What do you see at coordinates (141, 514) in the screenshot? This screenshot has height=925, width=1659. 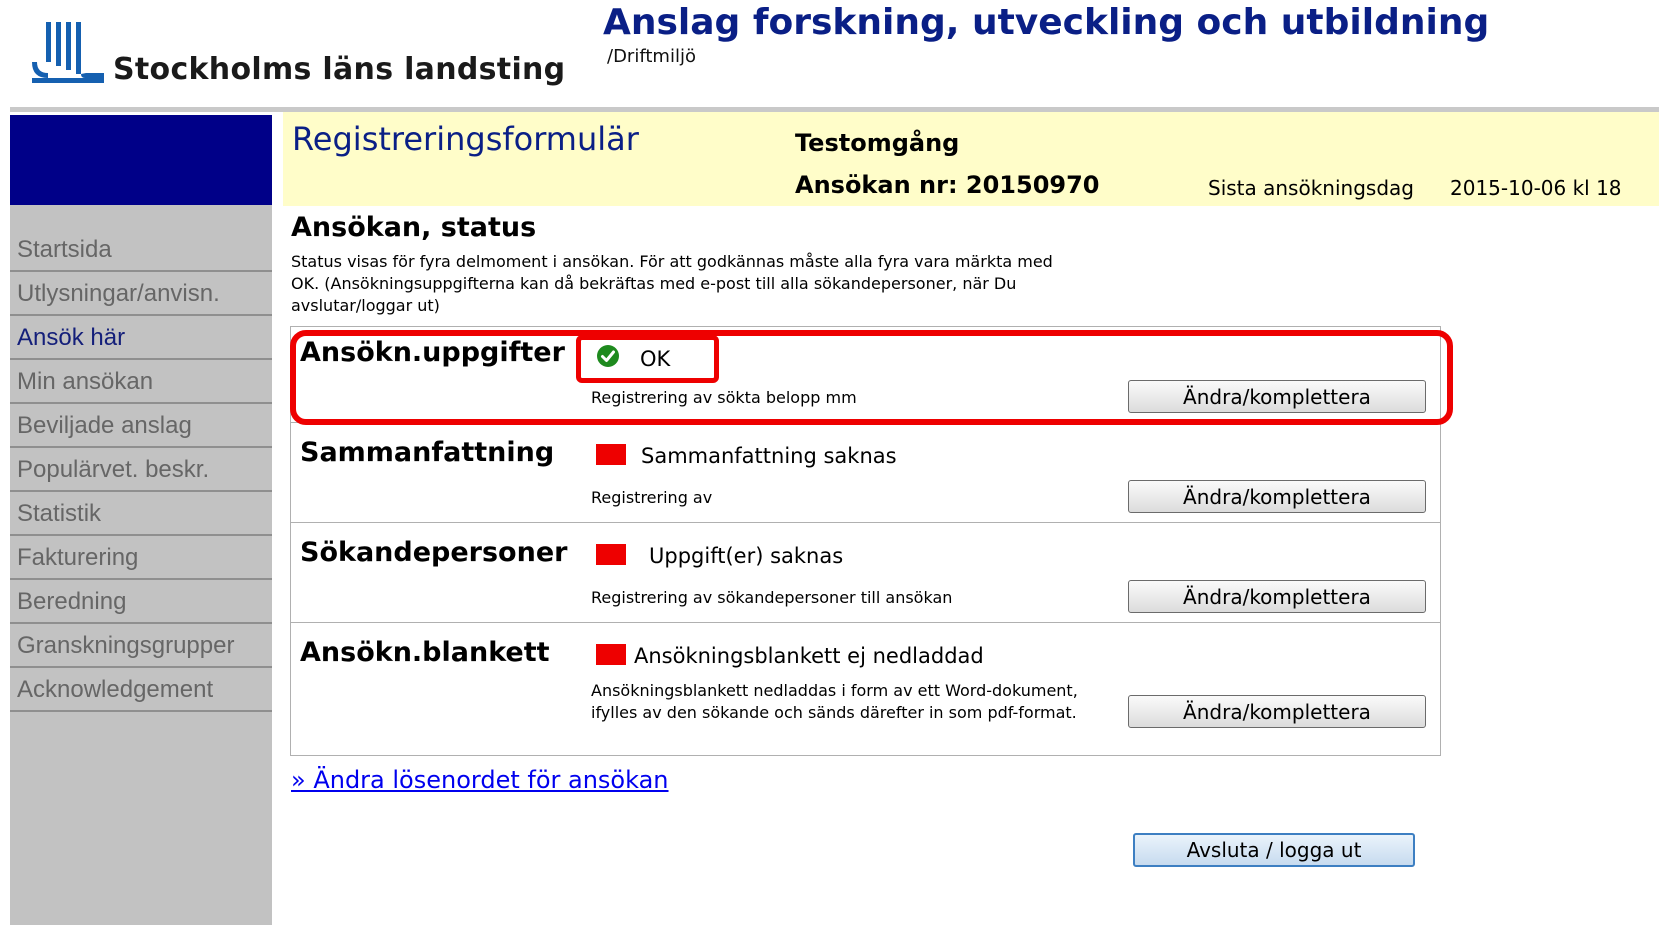 I see `sidebar-item-statistik: Statistik` at bounding box center [141, 514].